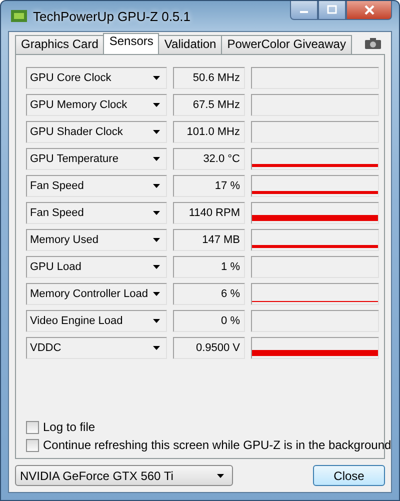 The height and width of the screenshot is (501, 400). Describe the element at coordinates (131, 43) in the screenshot. I see `tab: Sensors` at that location.